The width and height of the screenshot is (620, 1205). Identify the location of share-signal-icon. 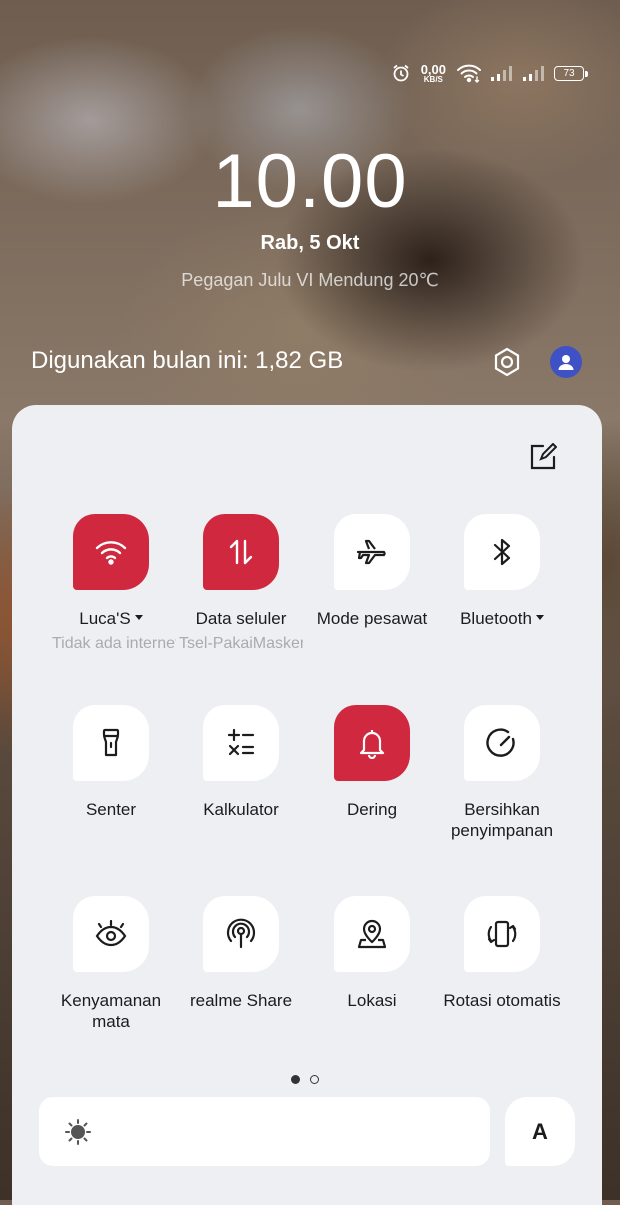
(241, 933).